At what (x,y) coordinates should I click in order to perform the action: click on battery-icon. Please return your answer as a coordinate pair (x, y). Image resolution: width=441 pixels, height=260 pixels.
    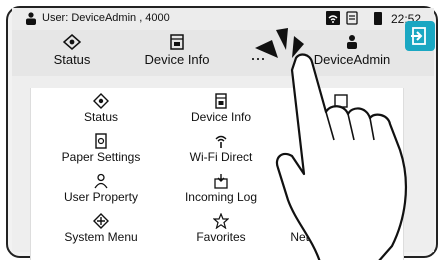
    Looking at the image, I should click on (378, 18).